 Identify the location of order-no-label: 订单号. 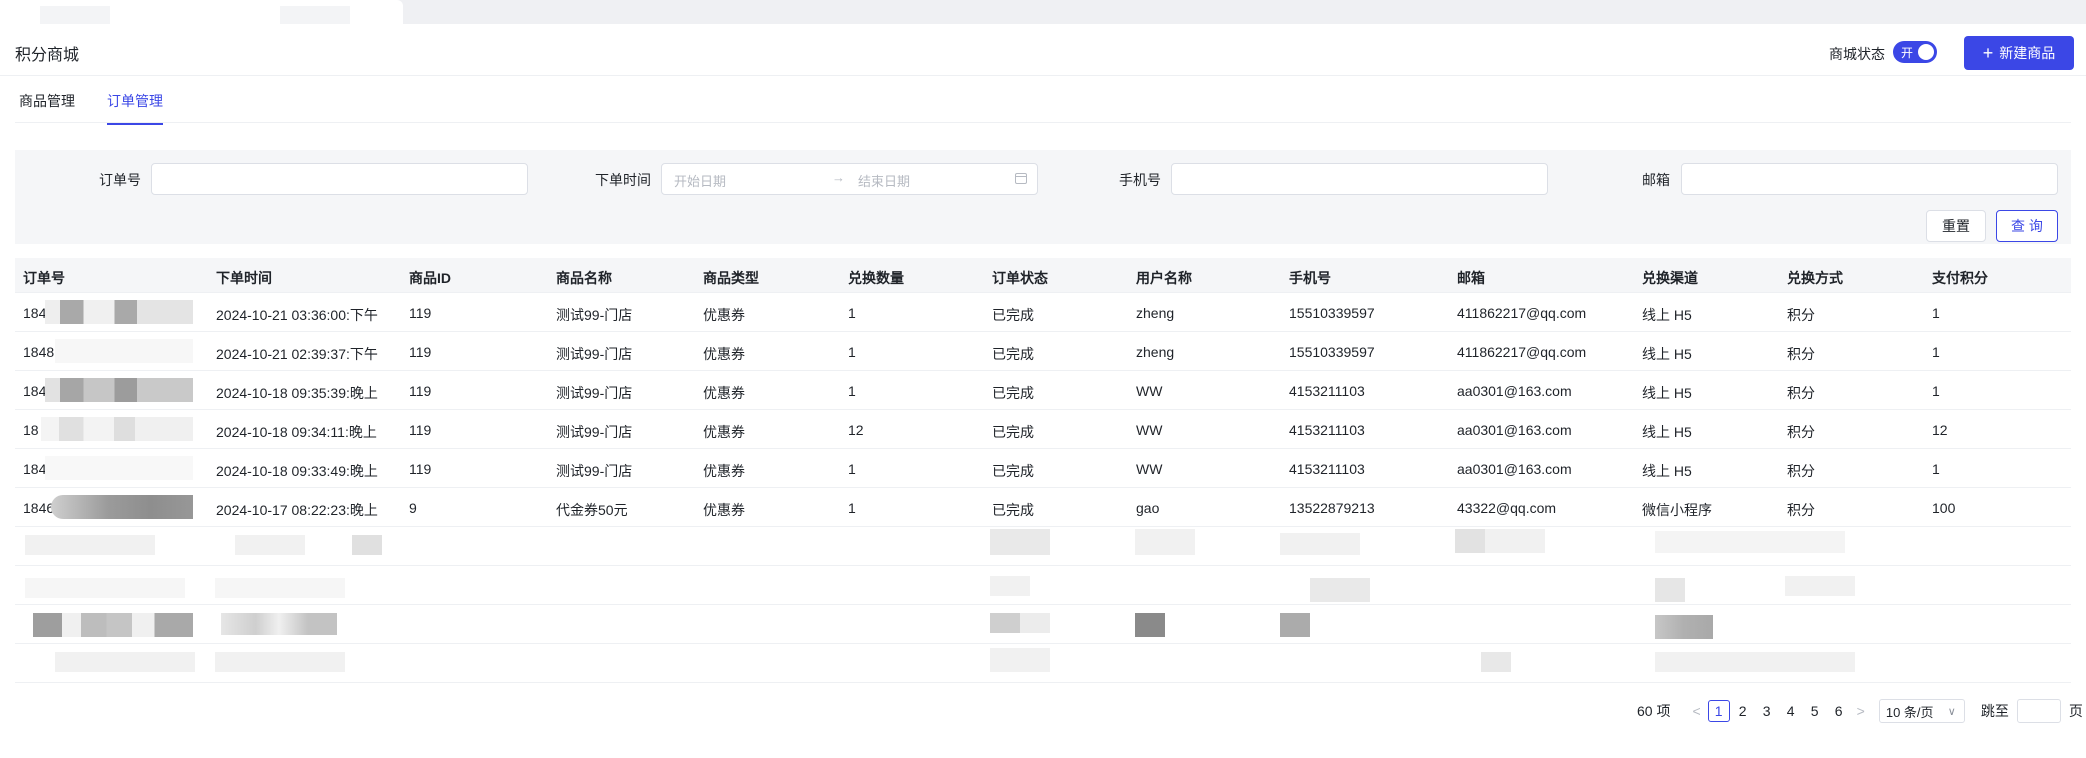
(120, 180).